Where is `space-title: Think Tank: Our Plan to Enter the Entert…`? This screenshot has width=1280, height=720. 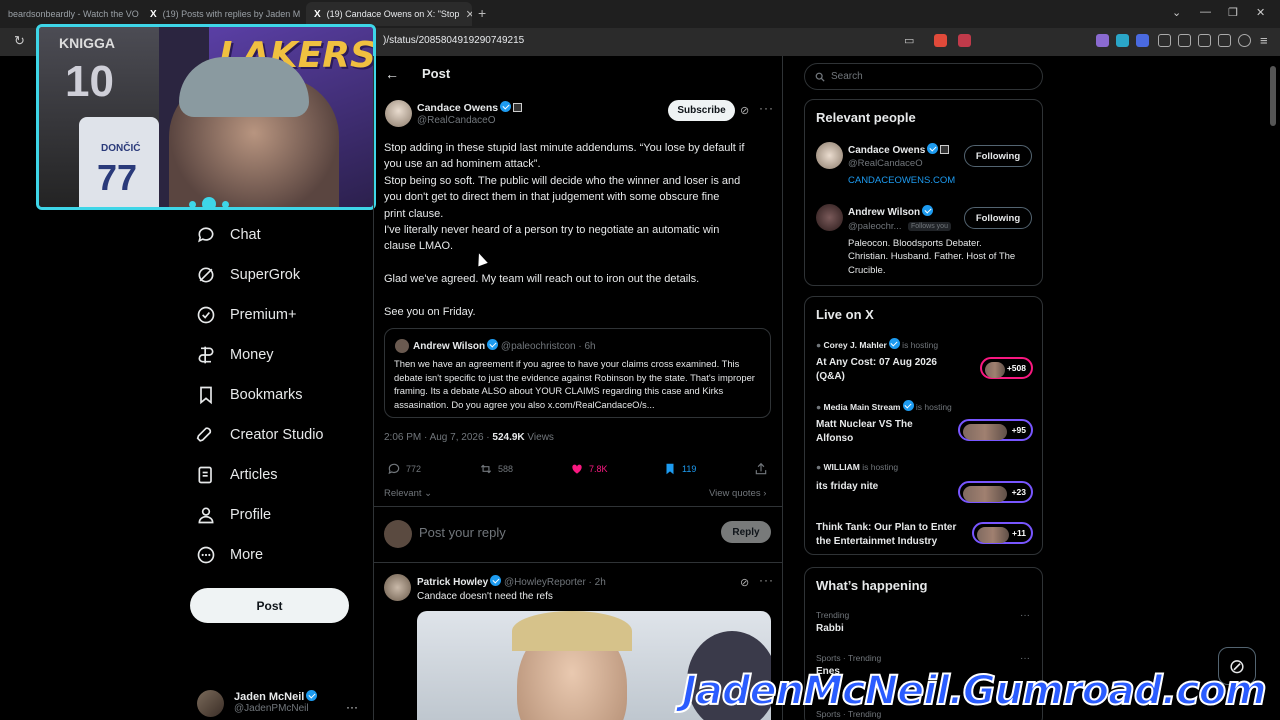
space-title: Think Tank: Our Plan to Enter the Entert… is located at coordinates (886, 534).